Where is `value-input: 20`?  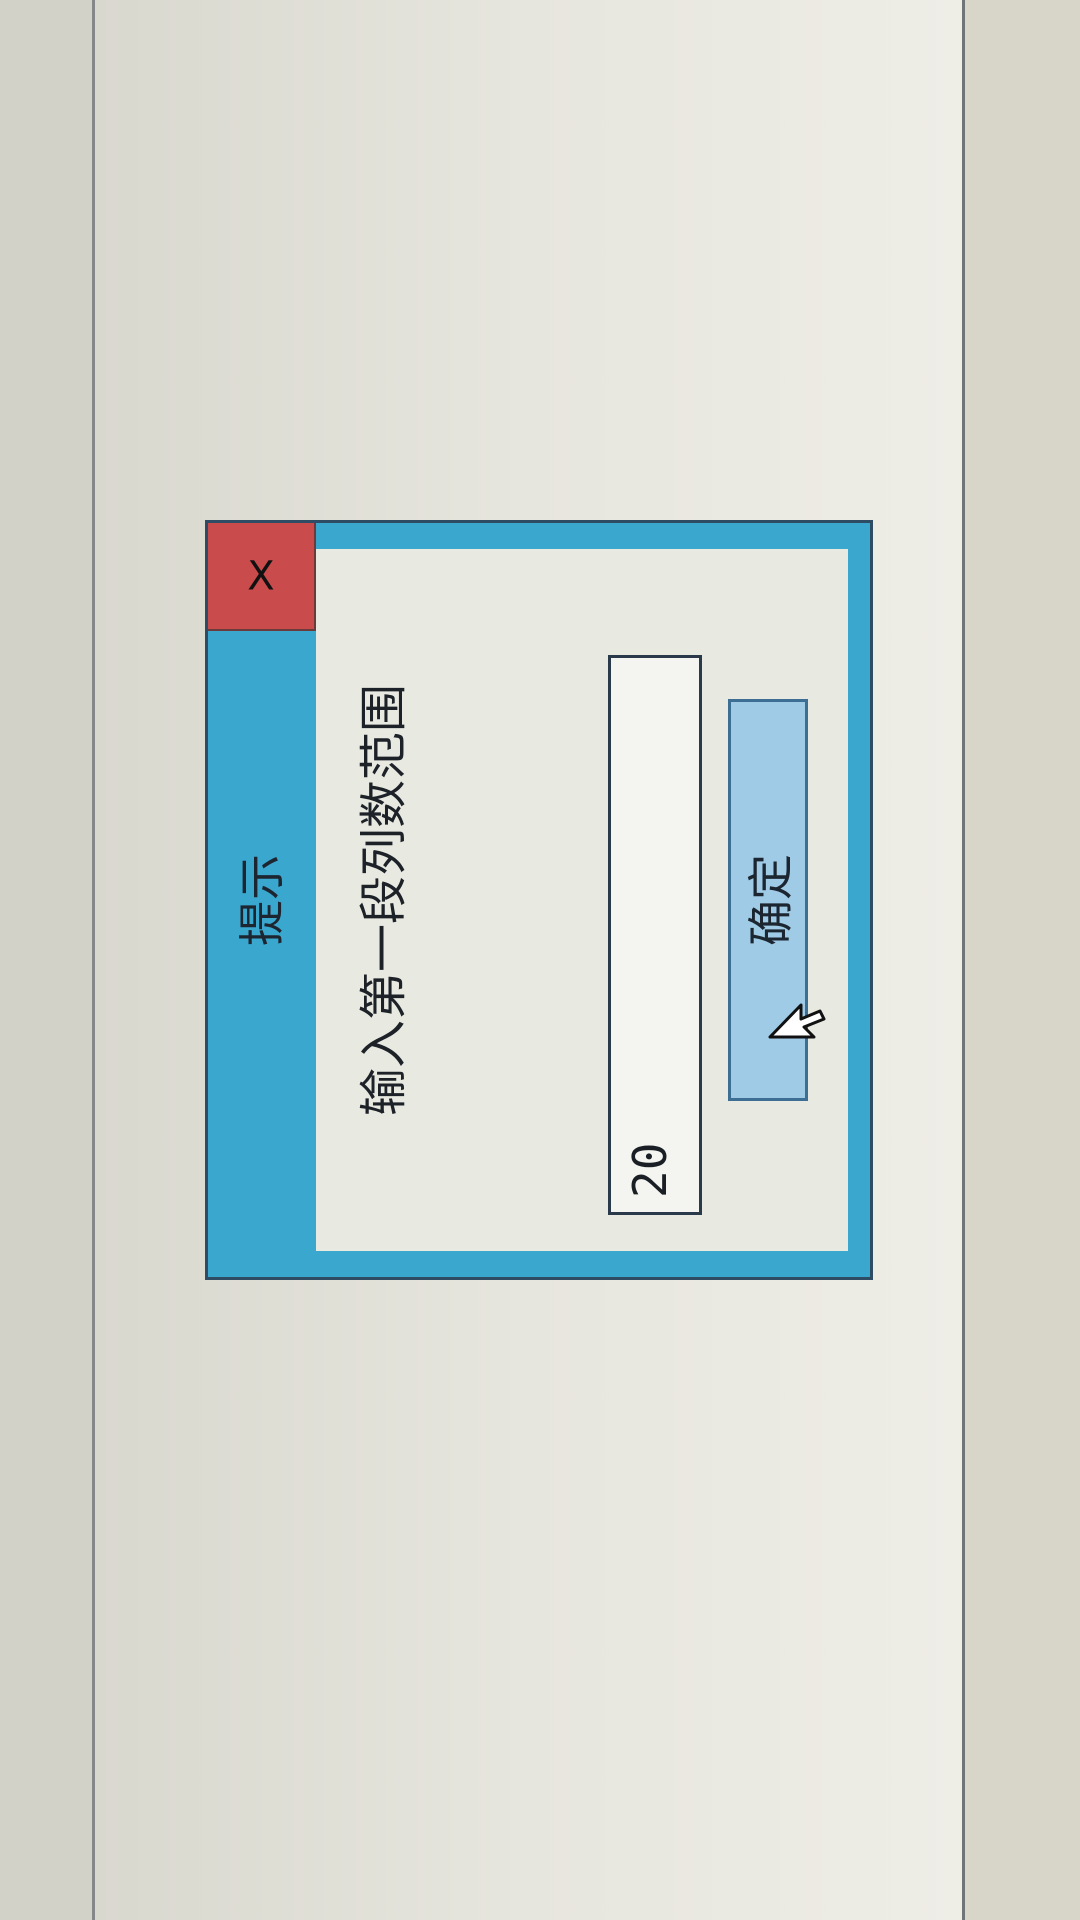 value-input: 20 is located at coordinates (655, 935).